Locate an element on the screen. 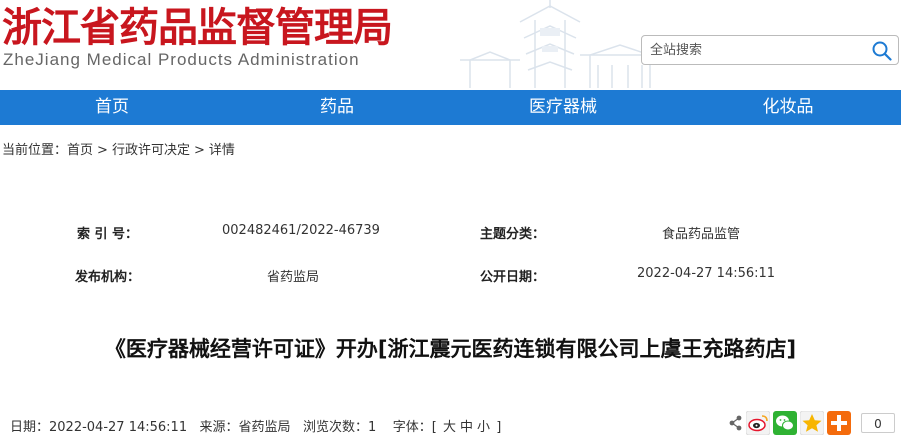 The image size is (901, 448). breadcrumb-home-link: 首页 is located at coordinates (80, 150).